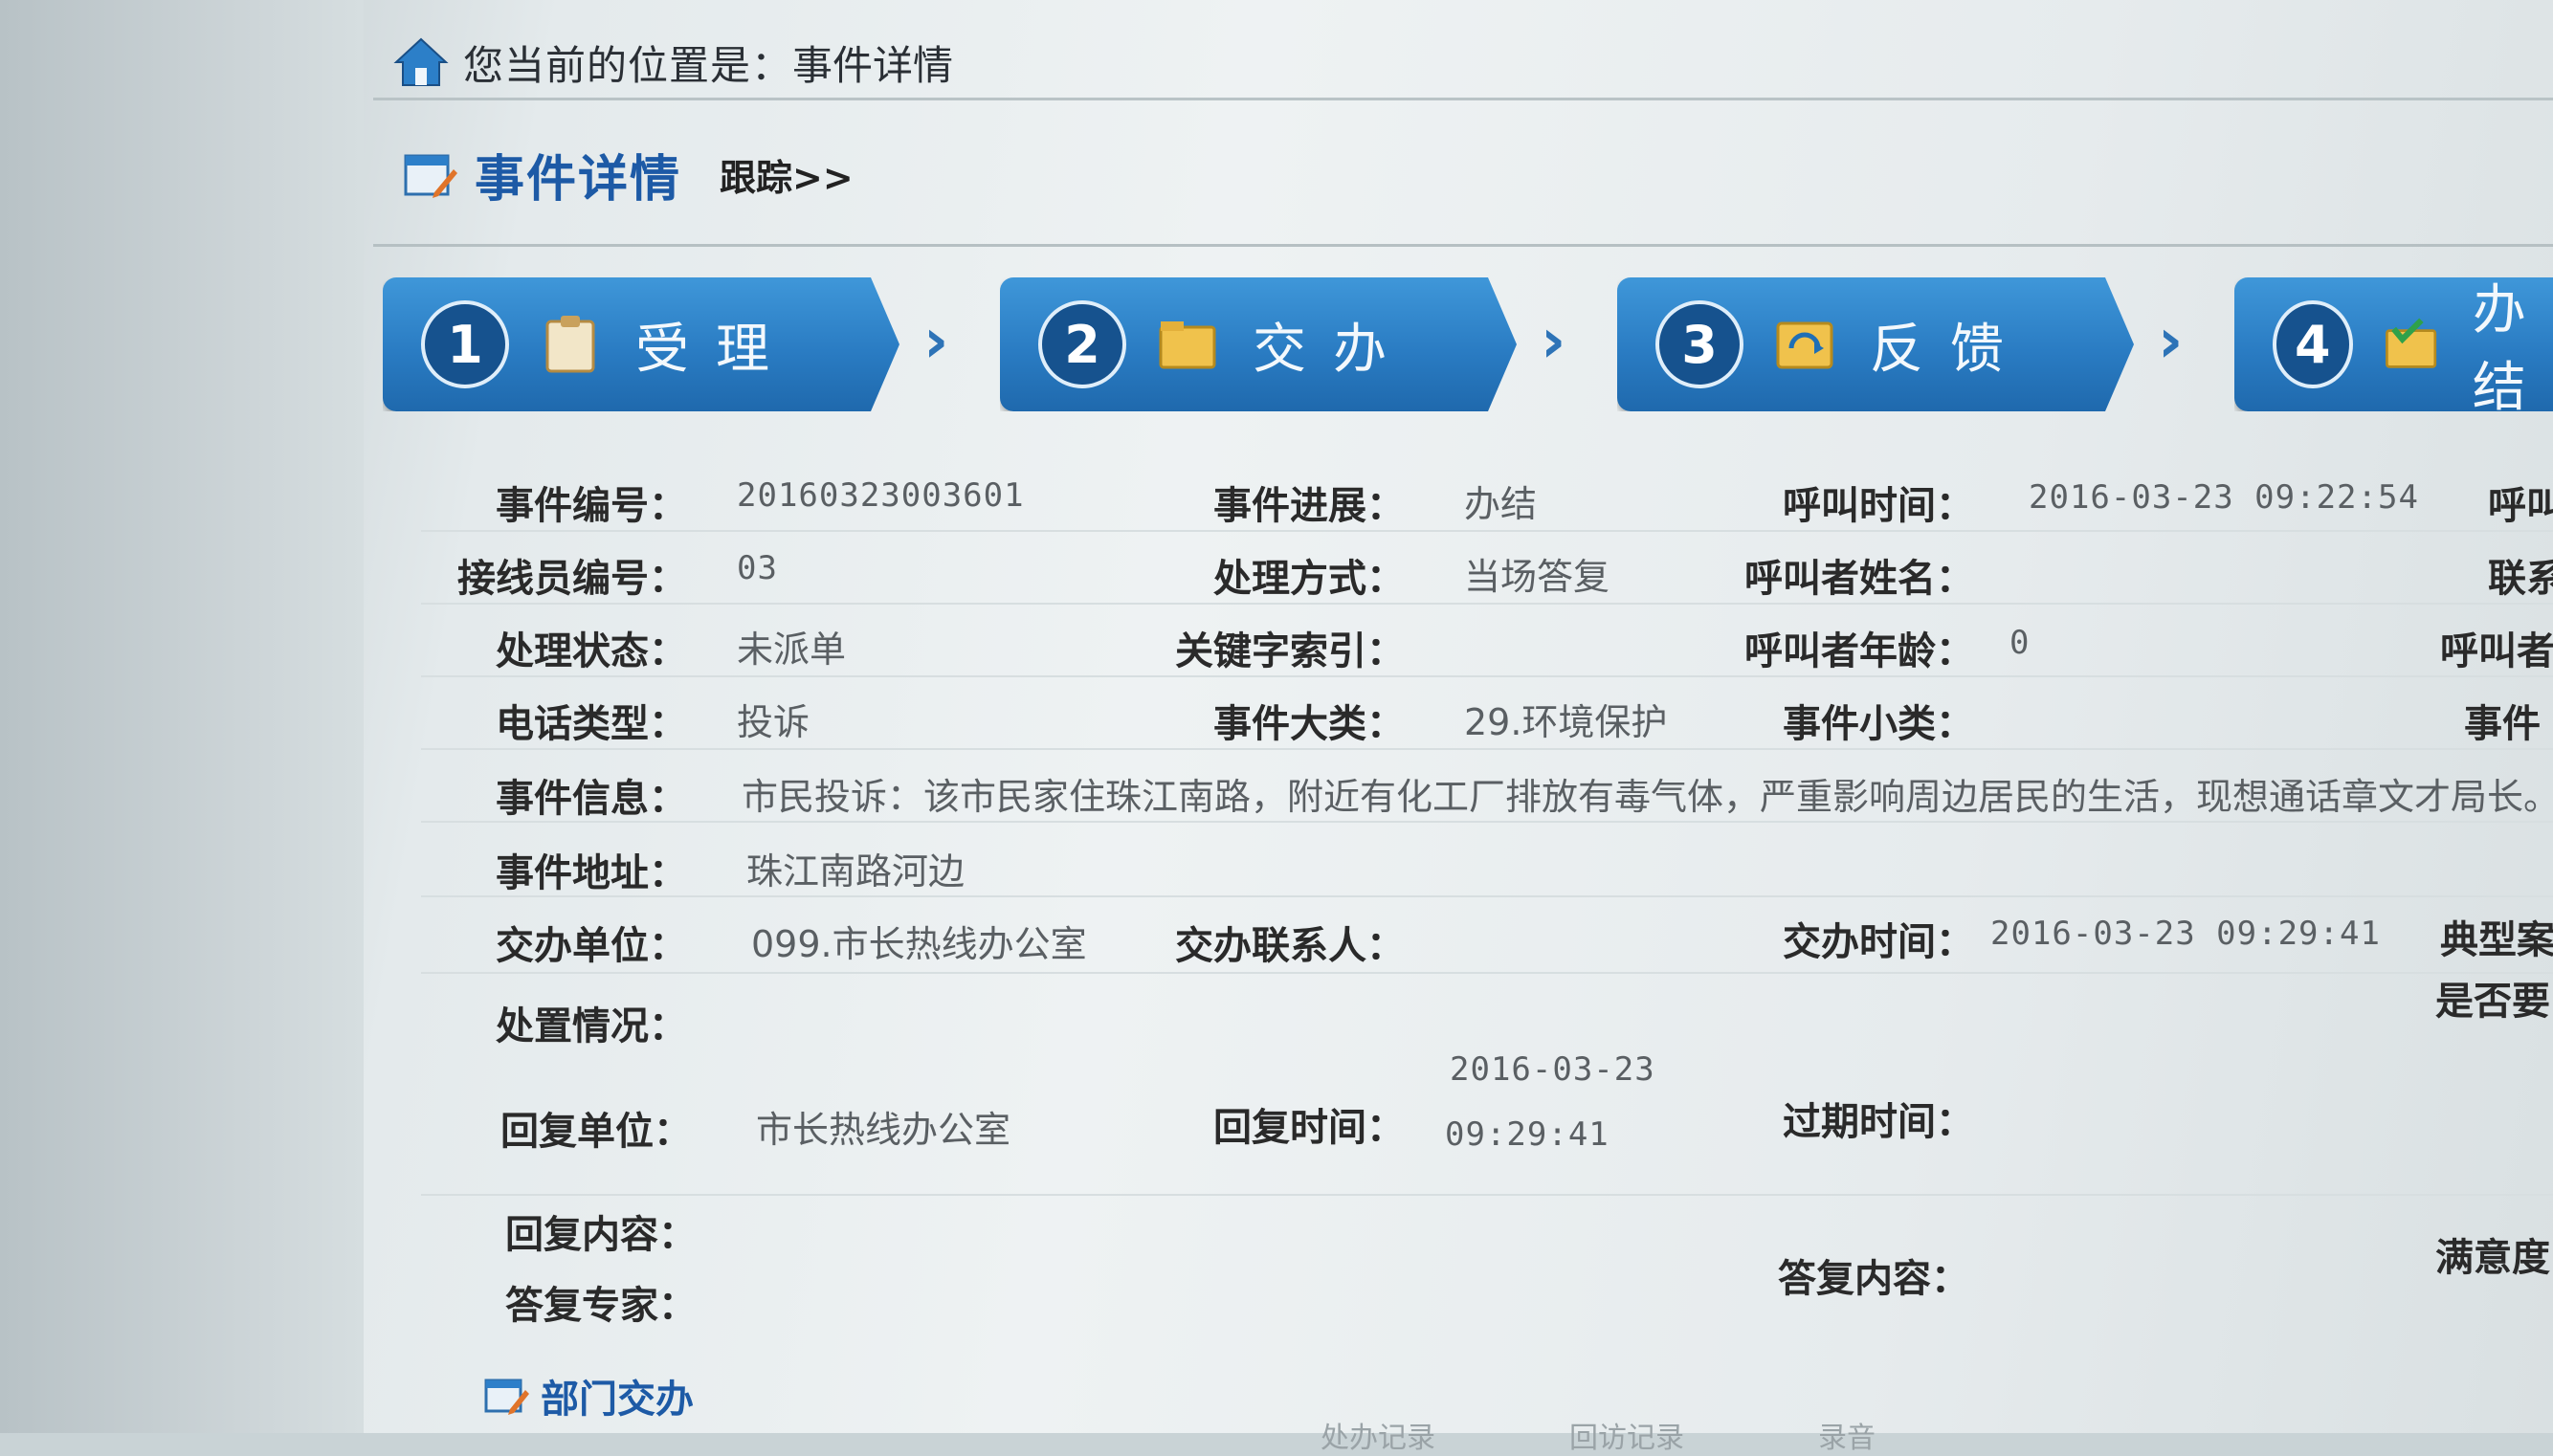  I want to click on step-complete: 4 办结, so click(2393, 344).